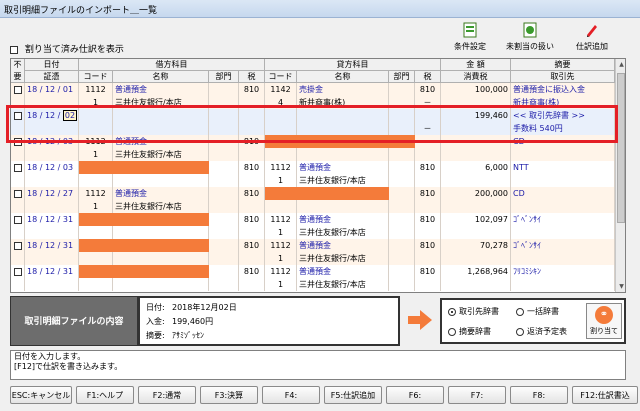  What do you see at coordinates (313, 102) in the screenshot?
I see `table-row: 1 三井住友銀行/本店 4 新井商事(株) －新井商事(株)` at bounding box center [313, 102].